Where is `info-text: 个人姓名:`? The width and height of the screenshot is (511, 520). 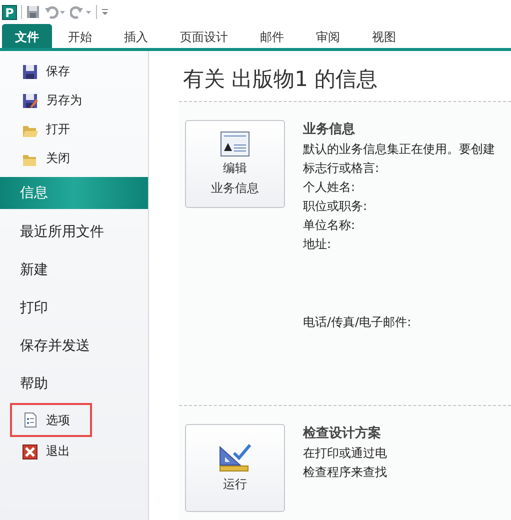 info-text: 个人姓名: is located at coordinates (329, 187).